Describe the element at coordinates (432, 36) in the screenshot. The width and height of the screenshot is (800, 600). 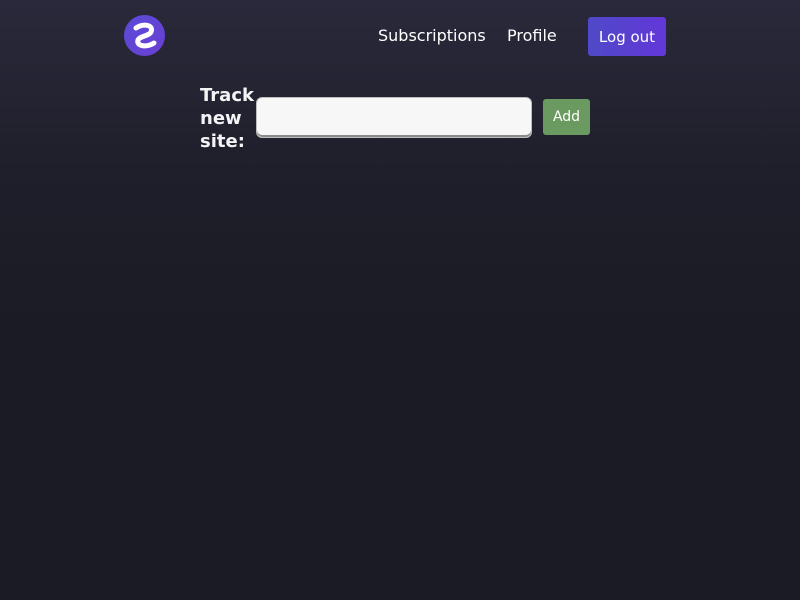
I see `nav-link-subscriptions: Subscriptions` at that location.